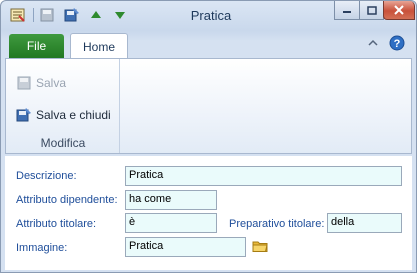 The height and width of the screenshot is (273, 417). What do you see at coordinates (46, 176) in the screenshot?
I see `descrizione-label: Descrizione:` at bounding box center [46, 176].